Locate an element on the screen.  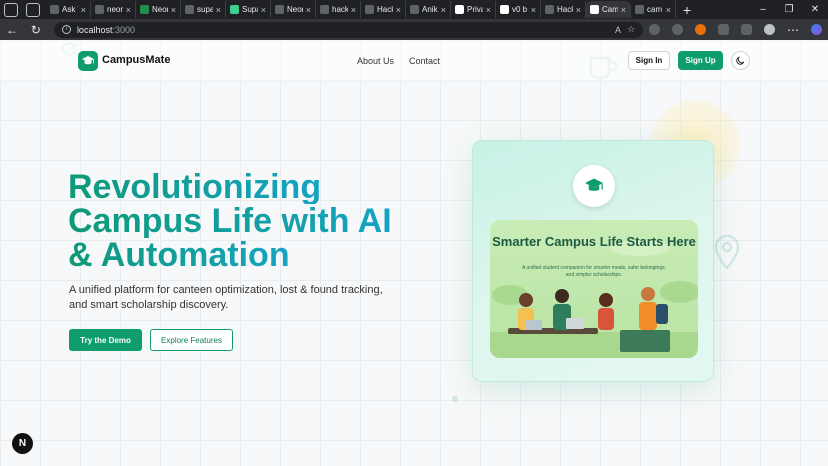
nav-link-contact: Contact is located at coordinates (424, 61).